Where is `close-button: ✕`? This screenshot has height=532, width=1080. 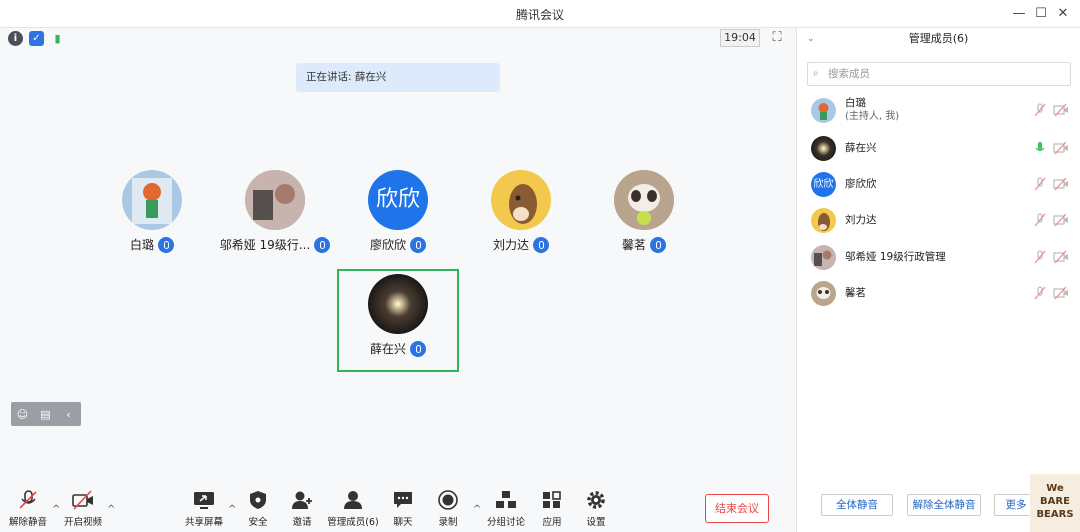 close-button: ✕ is located at coordinates (1063, 14).